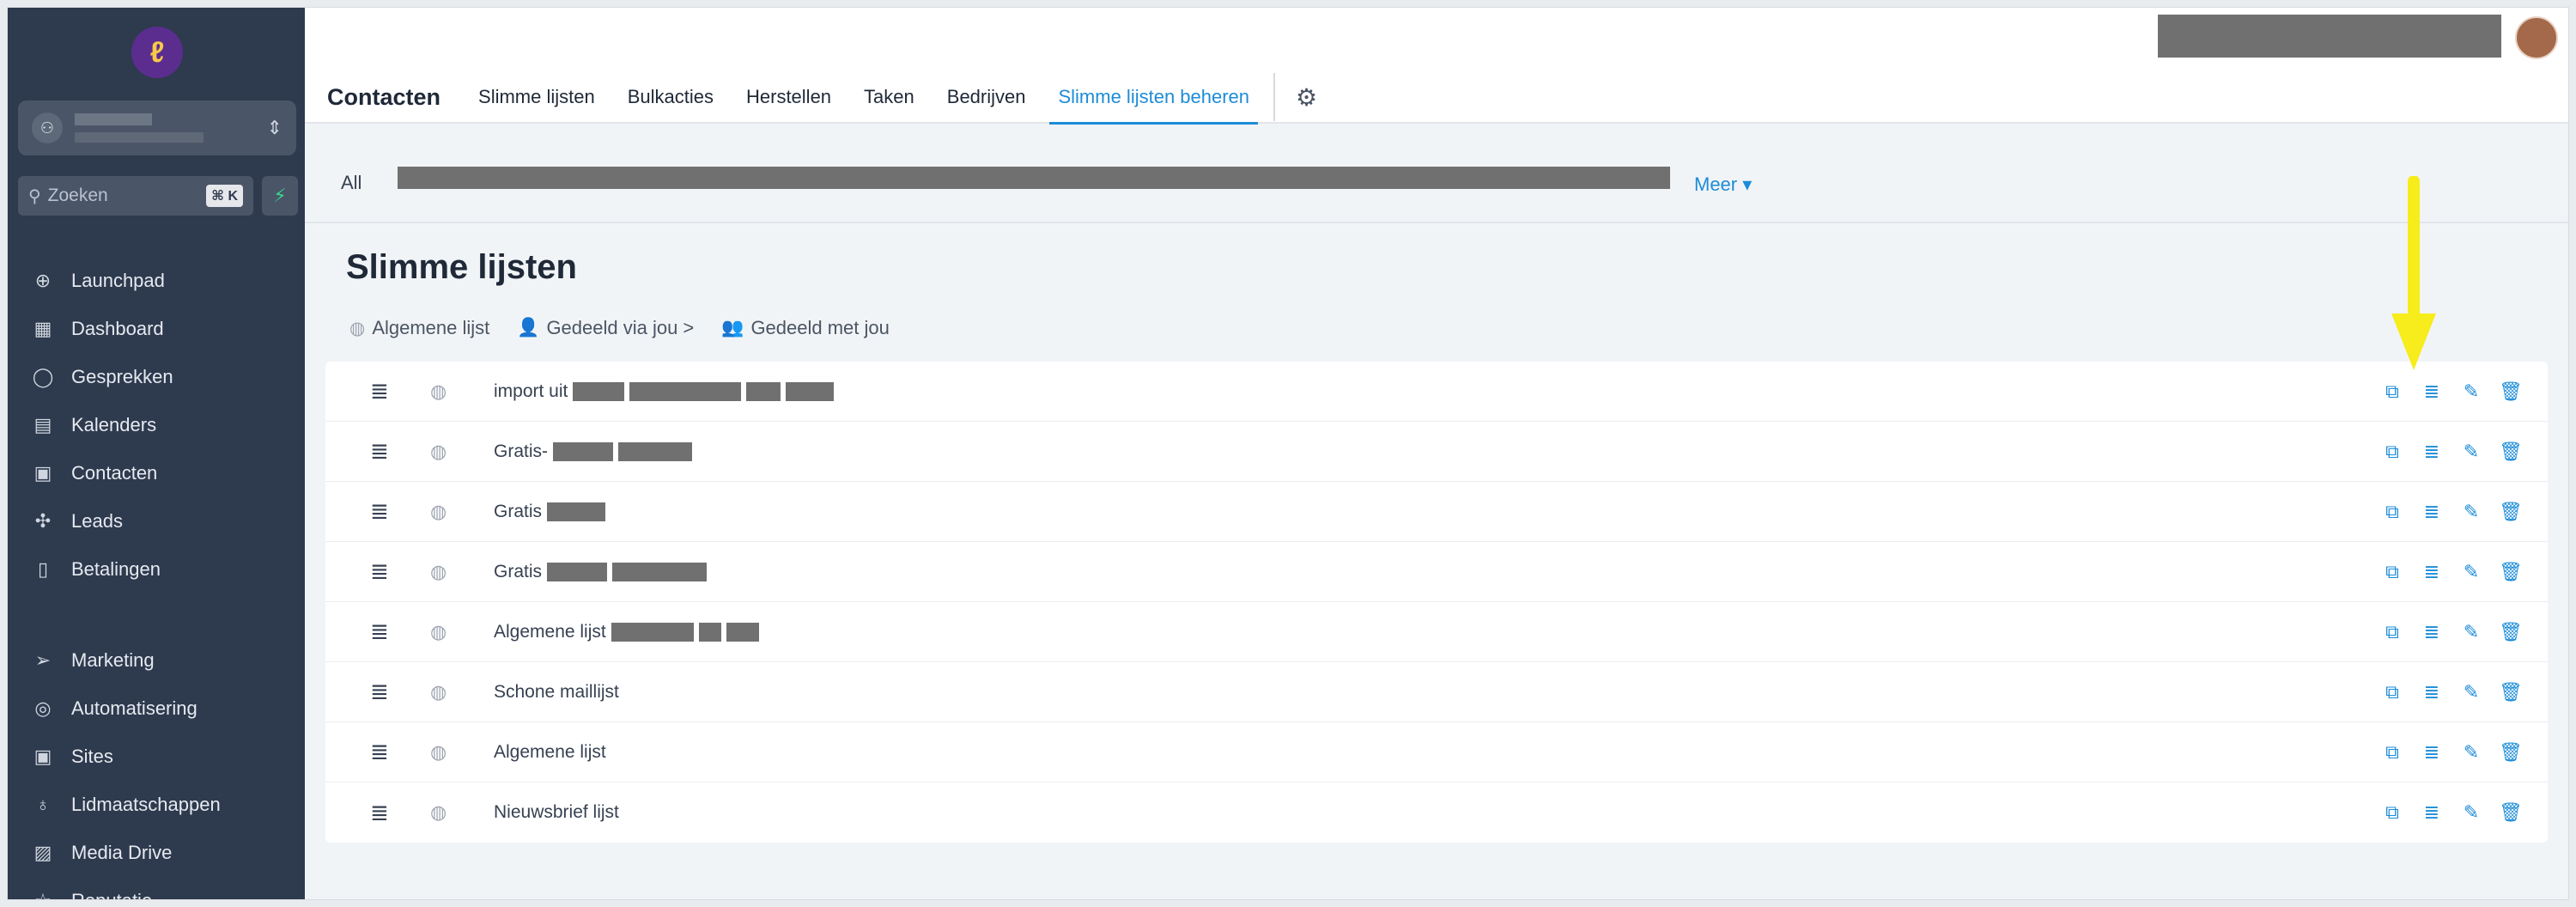 The height and width of the screenshot is (907, 2576). I want to click on sidebar-item-leads: ✣ Leads, so click(163, 521).